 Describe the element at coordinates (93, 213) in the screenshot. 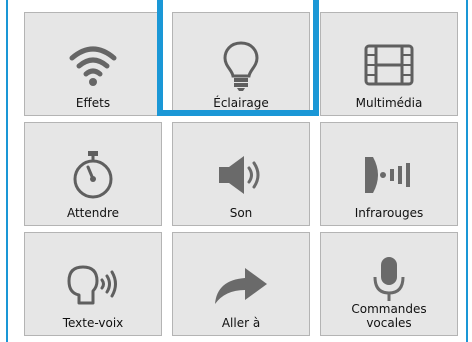

I see `tile-label: Attendre` at that location.